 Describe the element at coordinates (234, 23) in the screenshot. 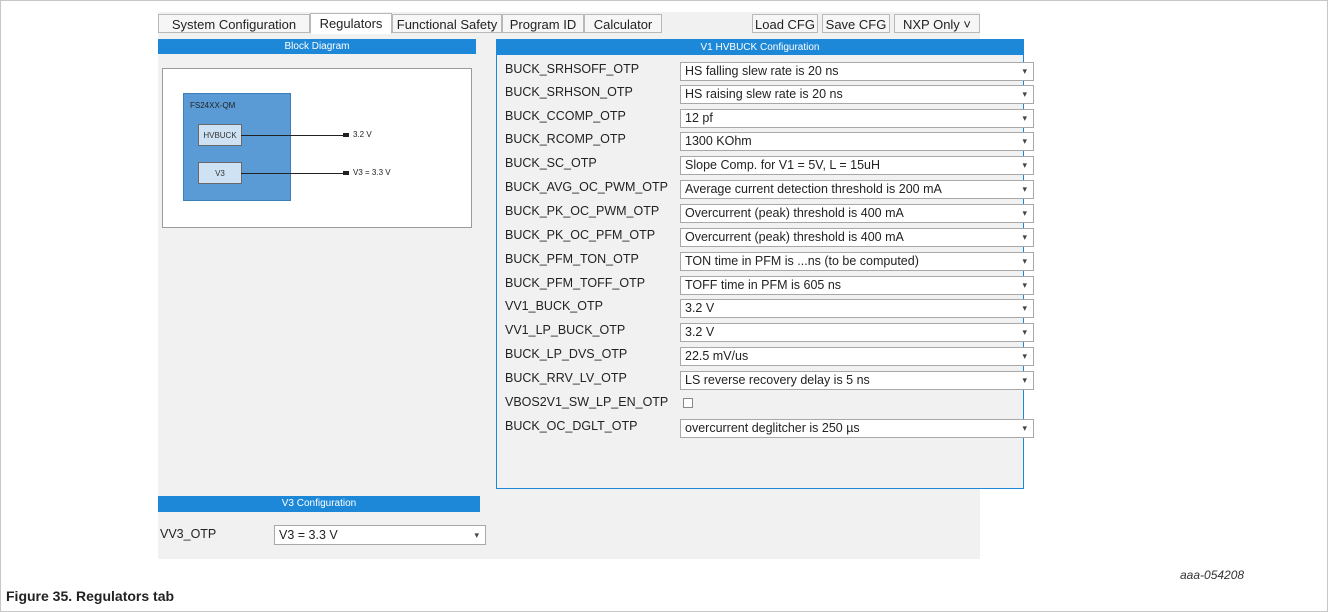

I see `tab-system-configuration: System Configuration` at that location.